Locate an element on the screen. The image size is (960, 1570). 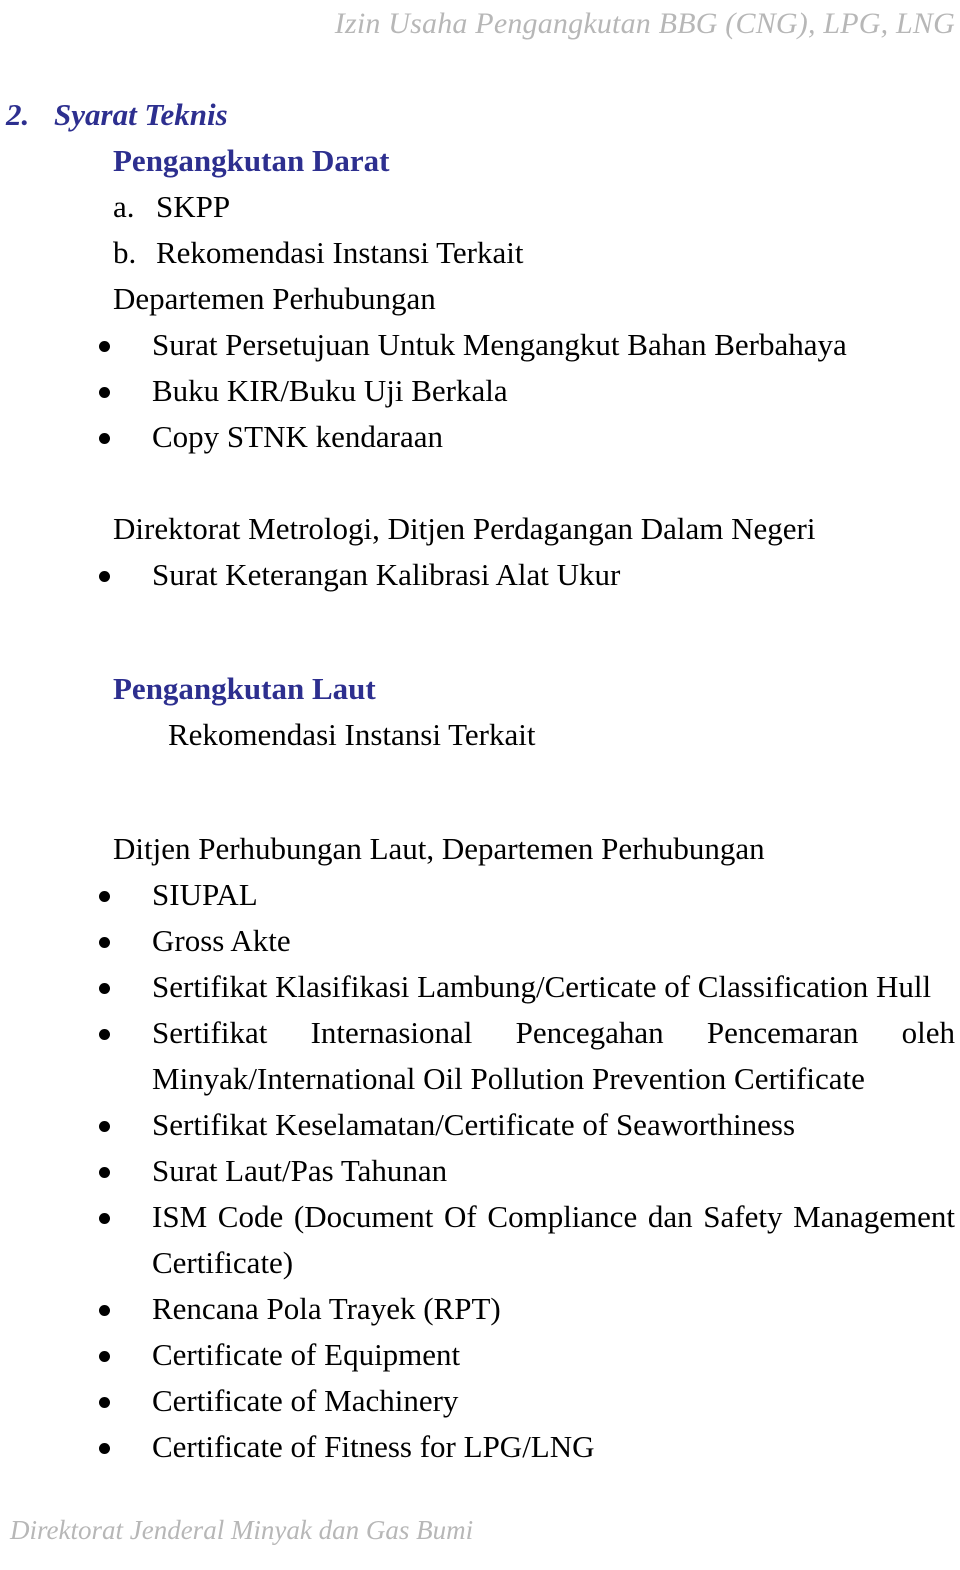
lettered-item-a: a. SKPP is located at coordinates (480, 207).